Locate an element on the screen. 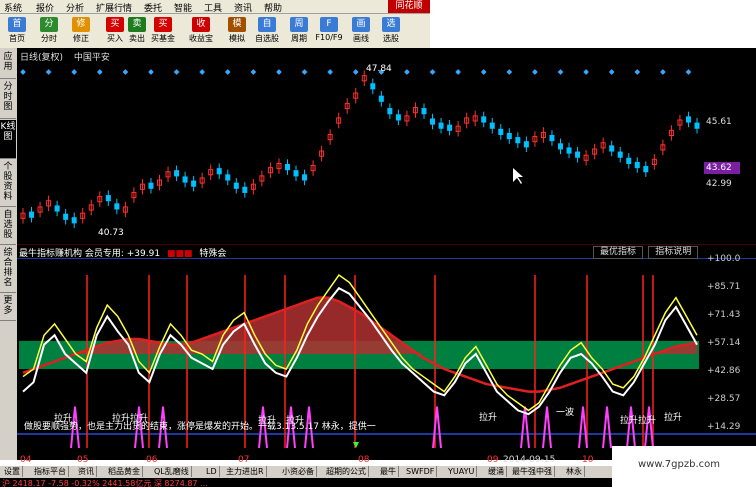 The width and height of the screenshot is (756, 489). toolbar-profit-button: 收收益宝 is located at coordinates (201, 31).